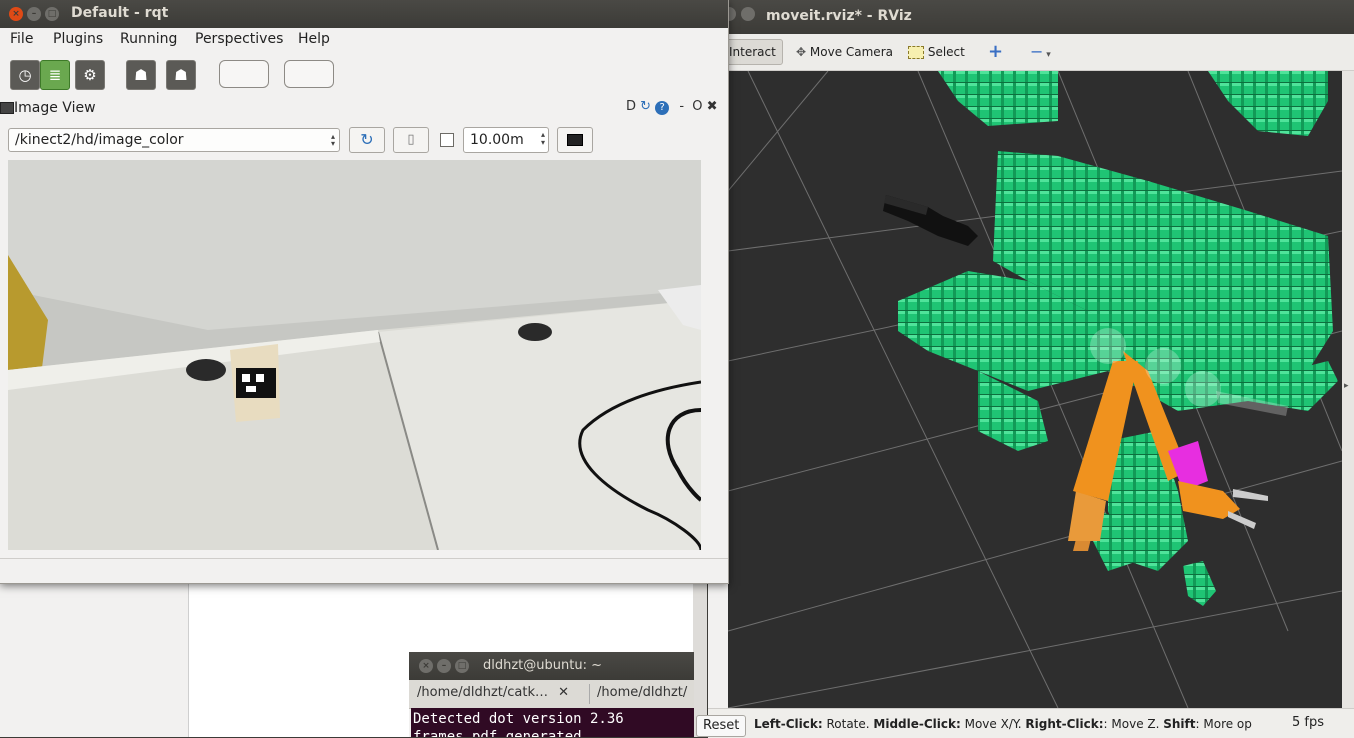  I want to click on reset-button: Reset, so click(721, 726).